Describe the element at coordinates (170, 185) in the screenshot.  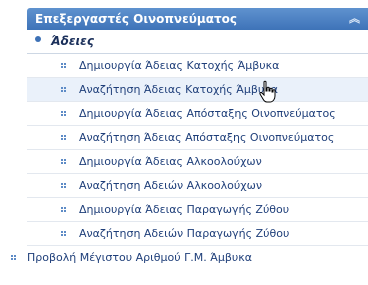
I see `menu-item-label: Αναζήτηση Αδειών Αλκοολούχων` at that location.